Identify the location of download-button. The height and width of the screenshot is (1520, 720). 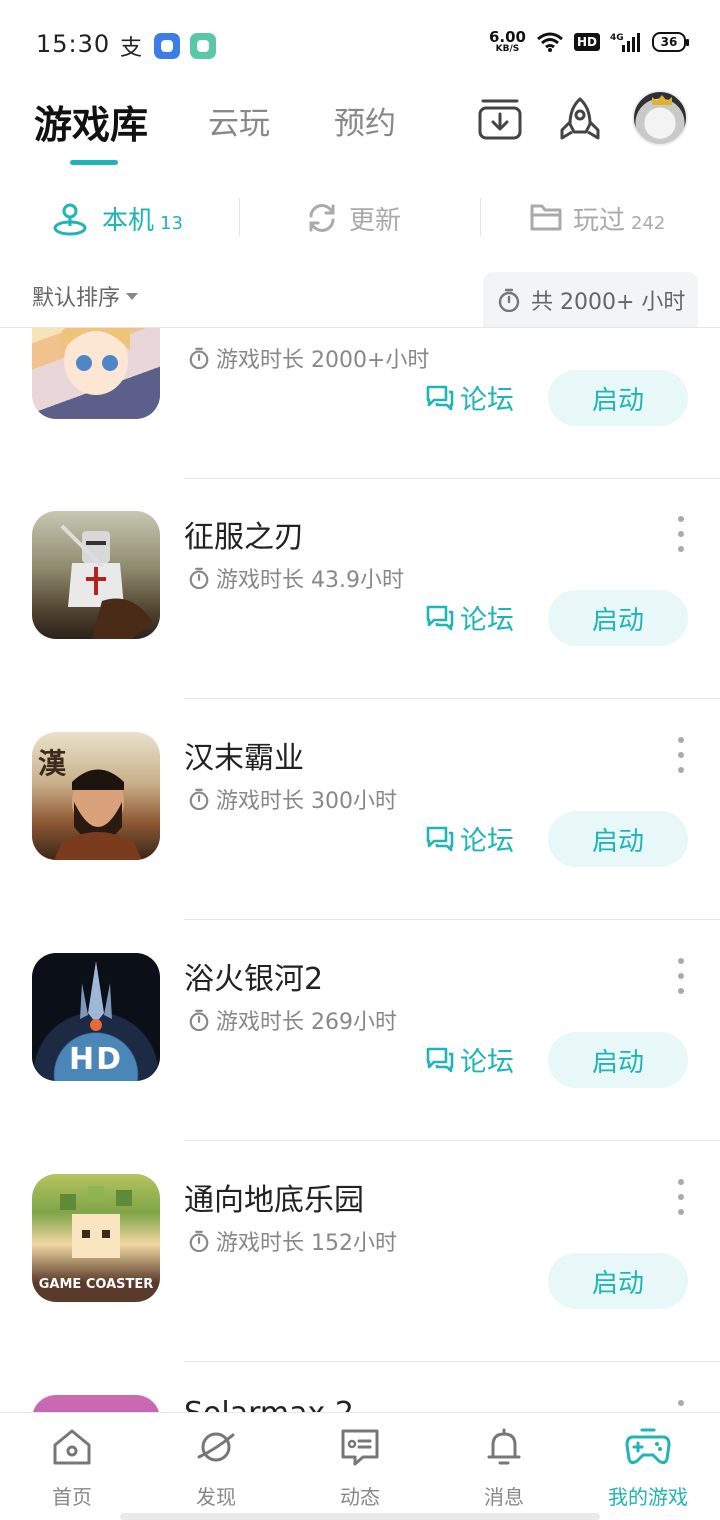
(500, 120).